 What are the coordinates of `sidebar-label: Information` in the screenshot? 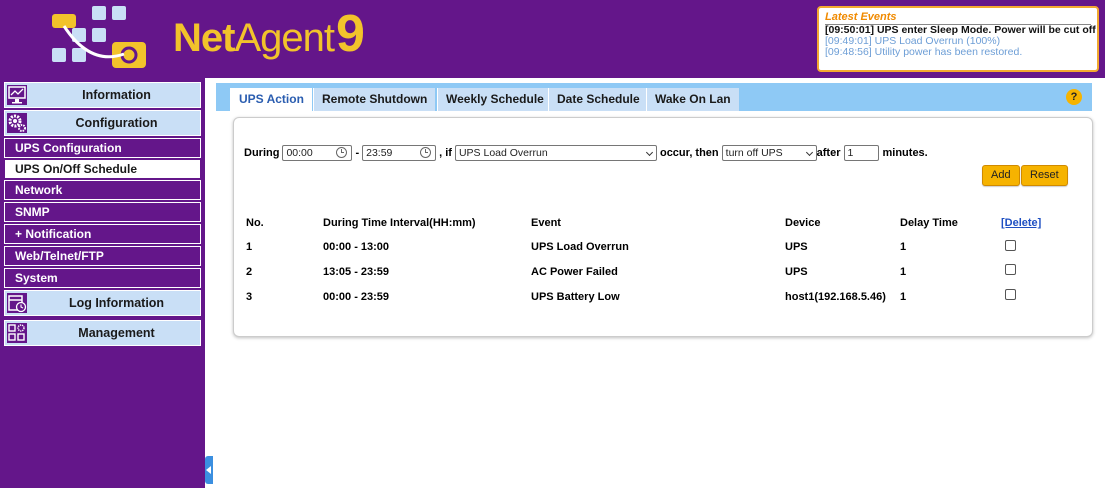 It's located at (116, 95).